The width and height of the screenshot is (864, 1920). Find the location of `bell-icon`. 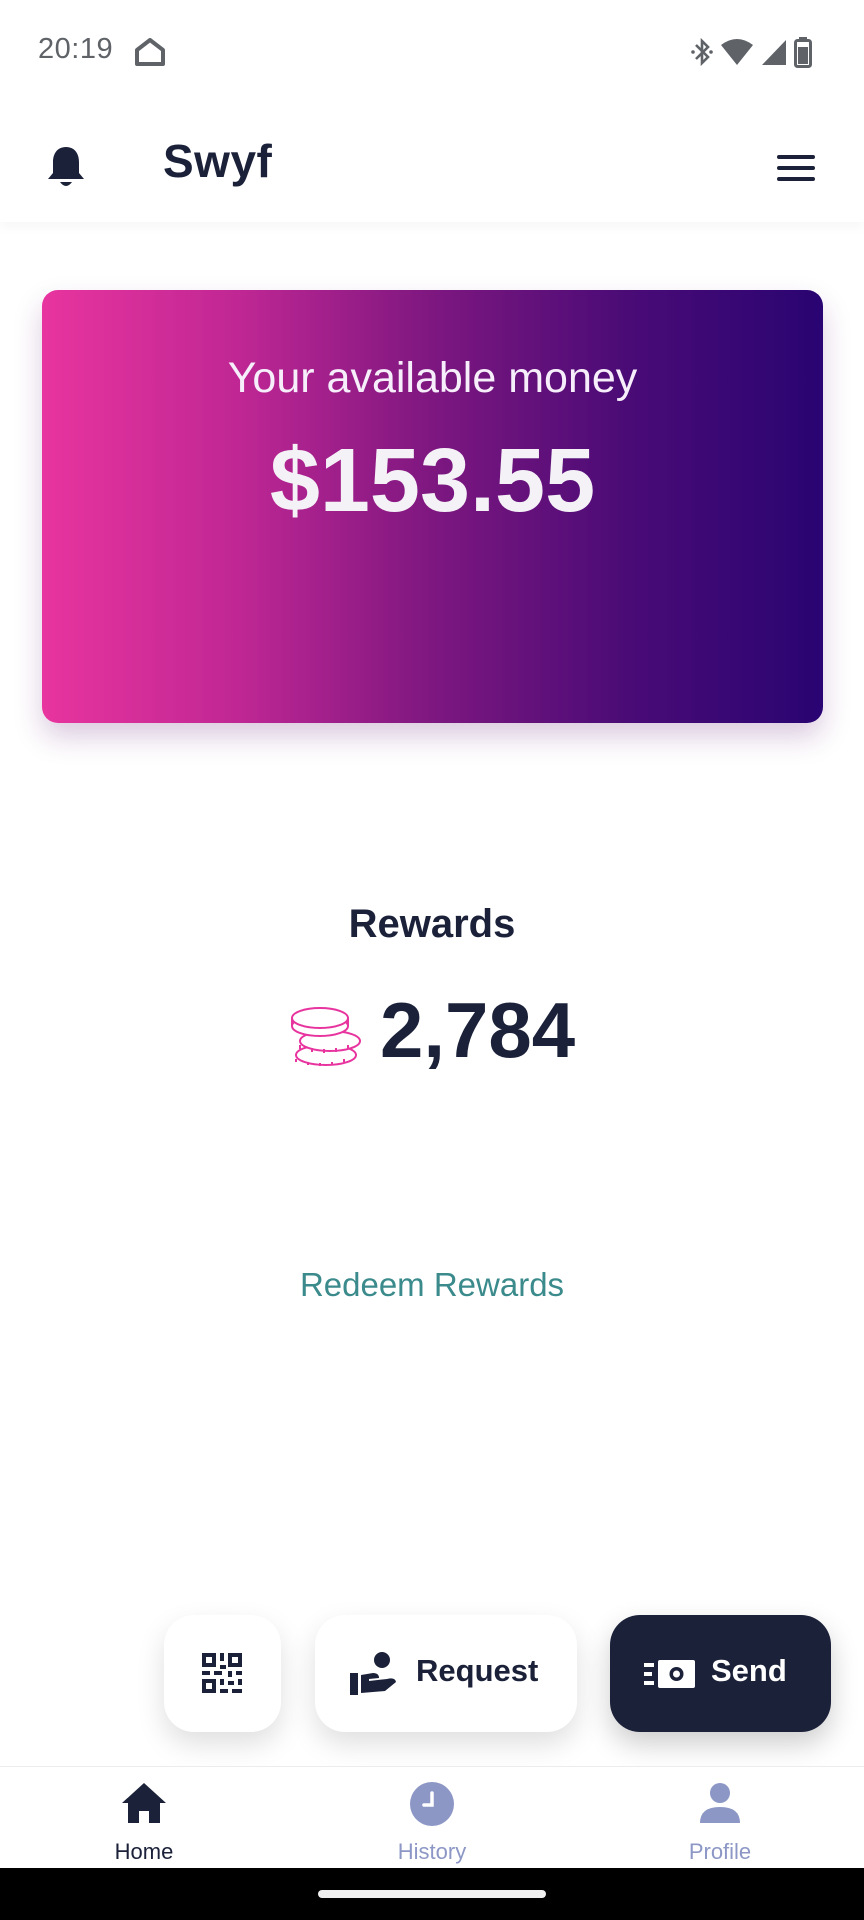

bell-icon is located at coordinates (66, 167).